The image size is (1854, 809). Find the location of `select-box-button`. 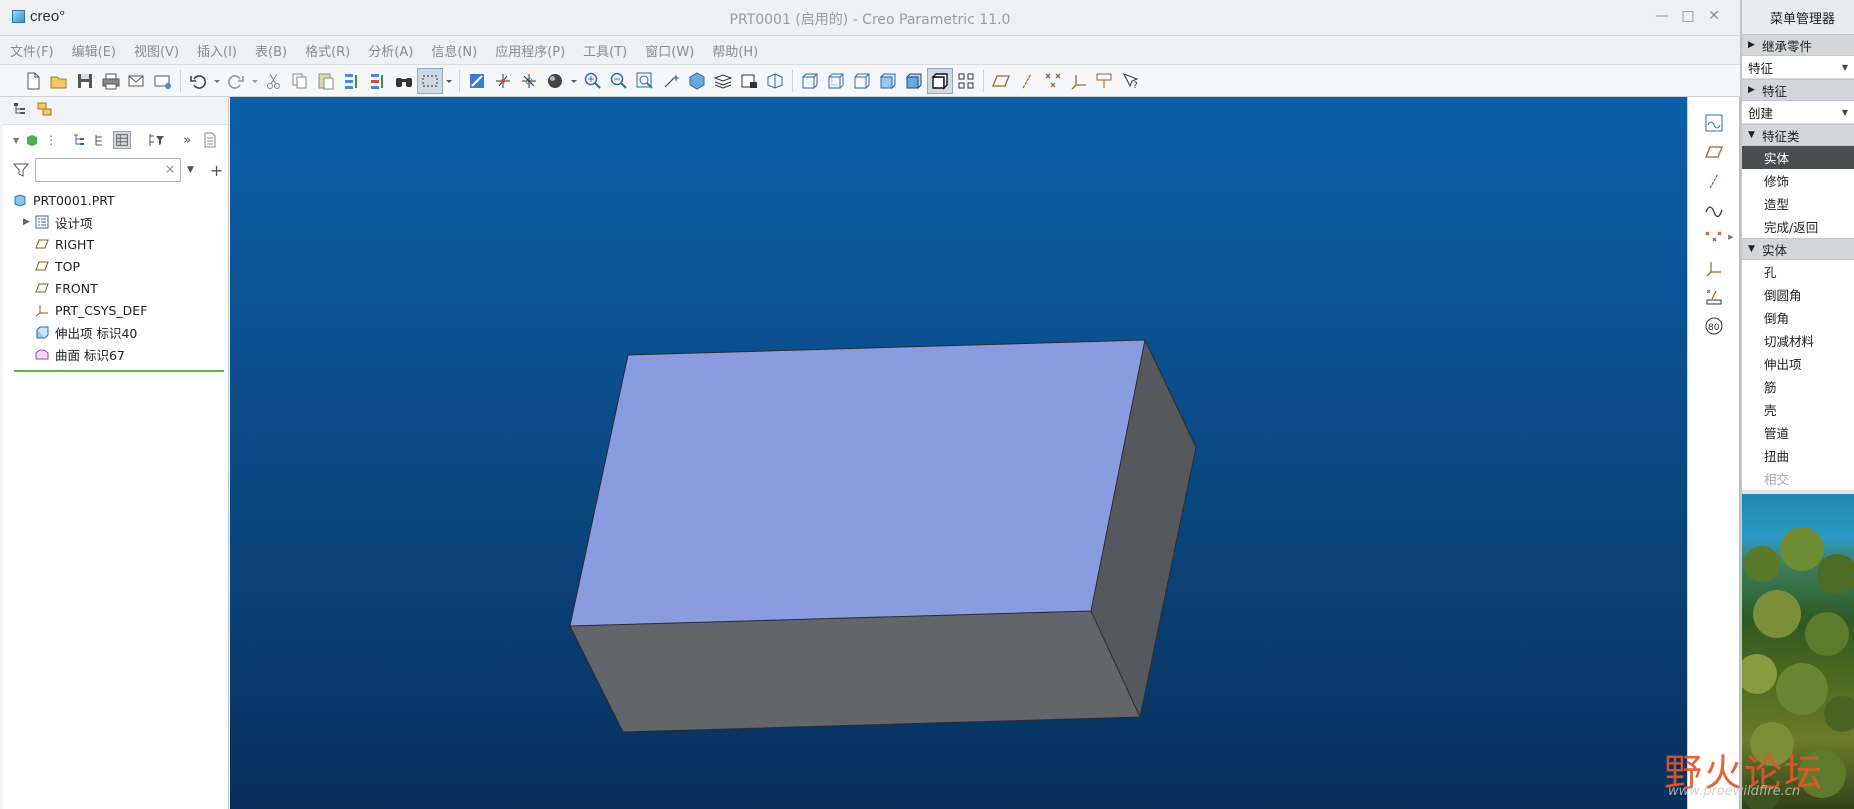

select-box-button is located at coordinates (430, 80).